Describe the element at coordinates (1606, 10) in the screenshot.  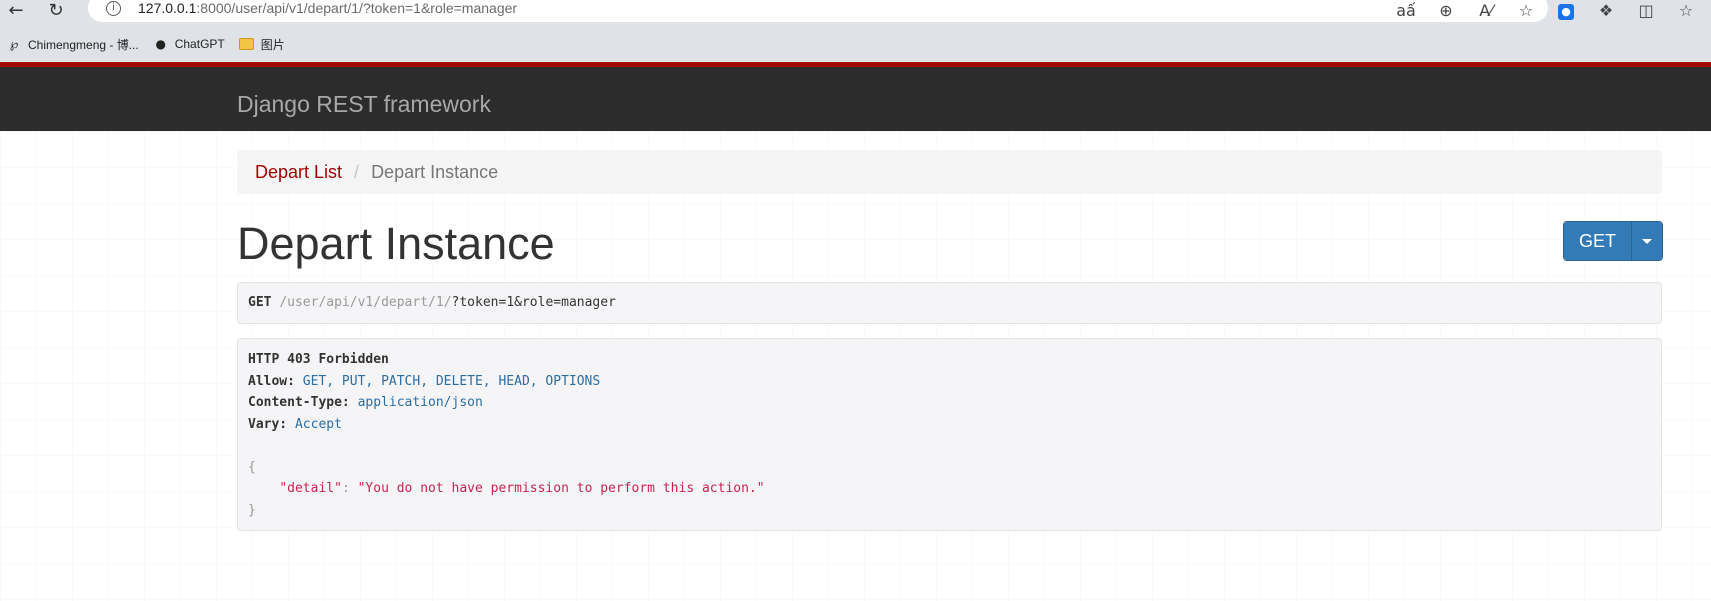
I see `extensions-icon: ❖` at that location.